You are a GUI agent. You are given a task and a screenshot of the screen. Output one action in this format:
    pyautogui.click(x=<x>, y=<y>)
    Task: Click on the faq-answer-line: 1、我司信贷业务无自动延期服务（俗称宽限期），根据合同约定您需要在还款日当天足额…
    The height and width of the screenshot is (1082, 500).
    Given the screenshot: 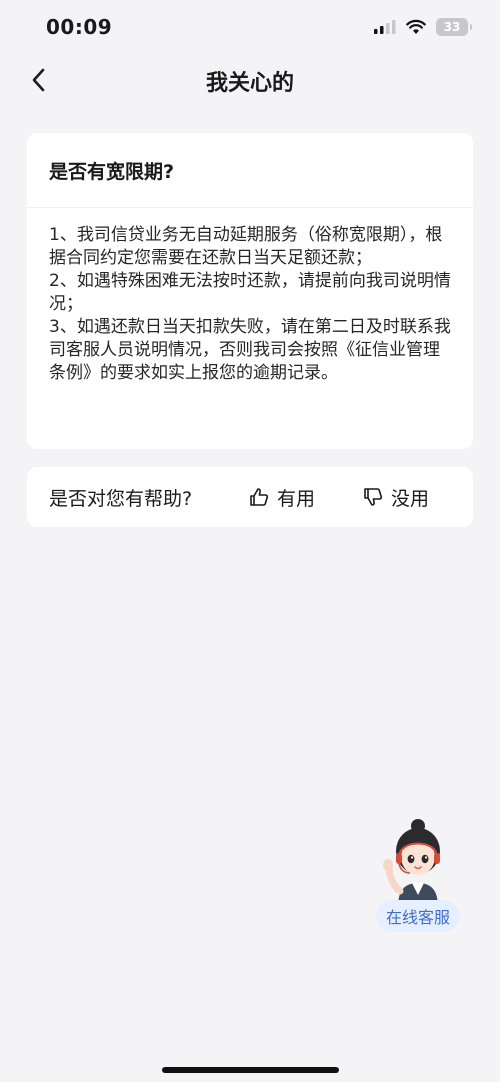 What is the action you would take?
    pyautogui.click(x=246, y=246)
    